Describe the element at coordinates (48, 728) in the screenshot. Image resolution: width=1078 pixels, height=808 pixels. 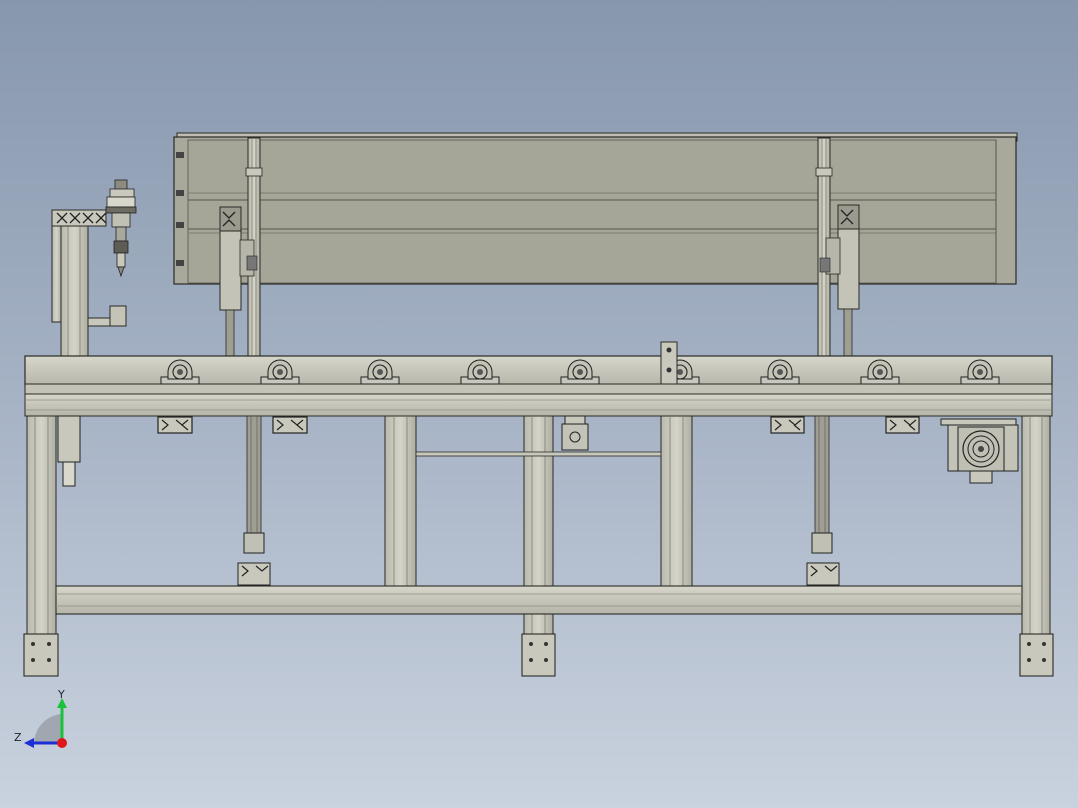
I see `triad-arc` at that location.